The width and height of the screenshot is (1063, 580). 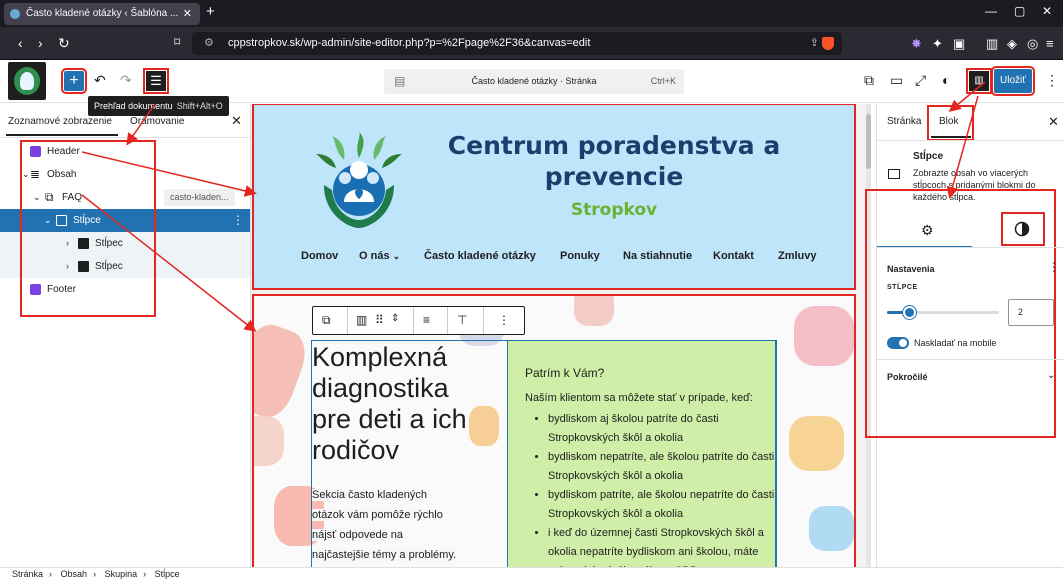 I want to click on align-icon: ≡, so click(x=426, y=320).